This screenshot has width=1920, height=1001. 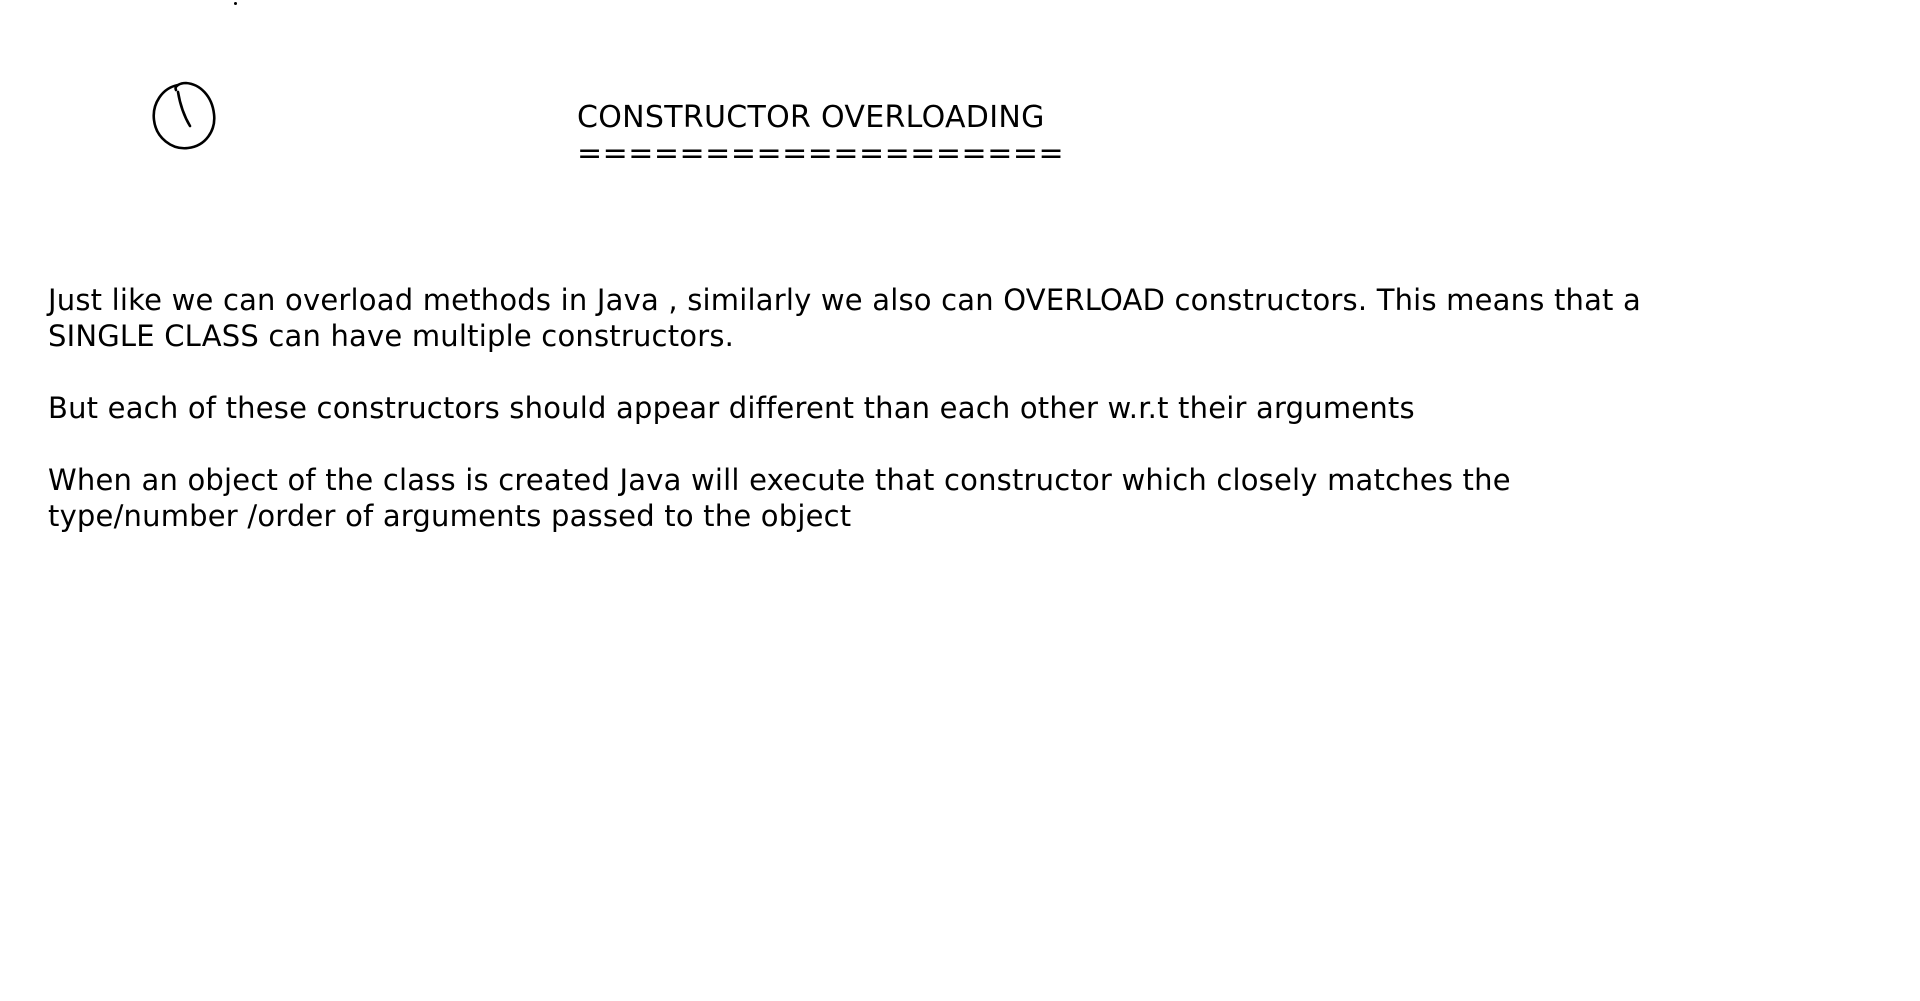 I want to click on page-title: CONSTRUCTOR OVERLOADING, so click(x=811, y=117).